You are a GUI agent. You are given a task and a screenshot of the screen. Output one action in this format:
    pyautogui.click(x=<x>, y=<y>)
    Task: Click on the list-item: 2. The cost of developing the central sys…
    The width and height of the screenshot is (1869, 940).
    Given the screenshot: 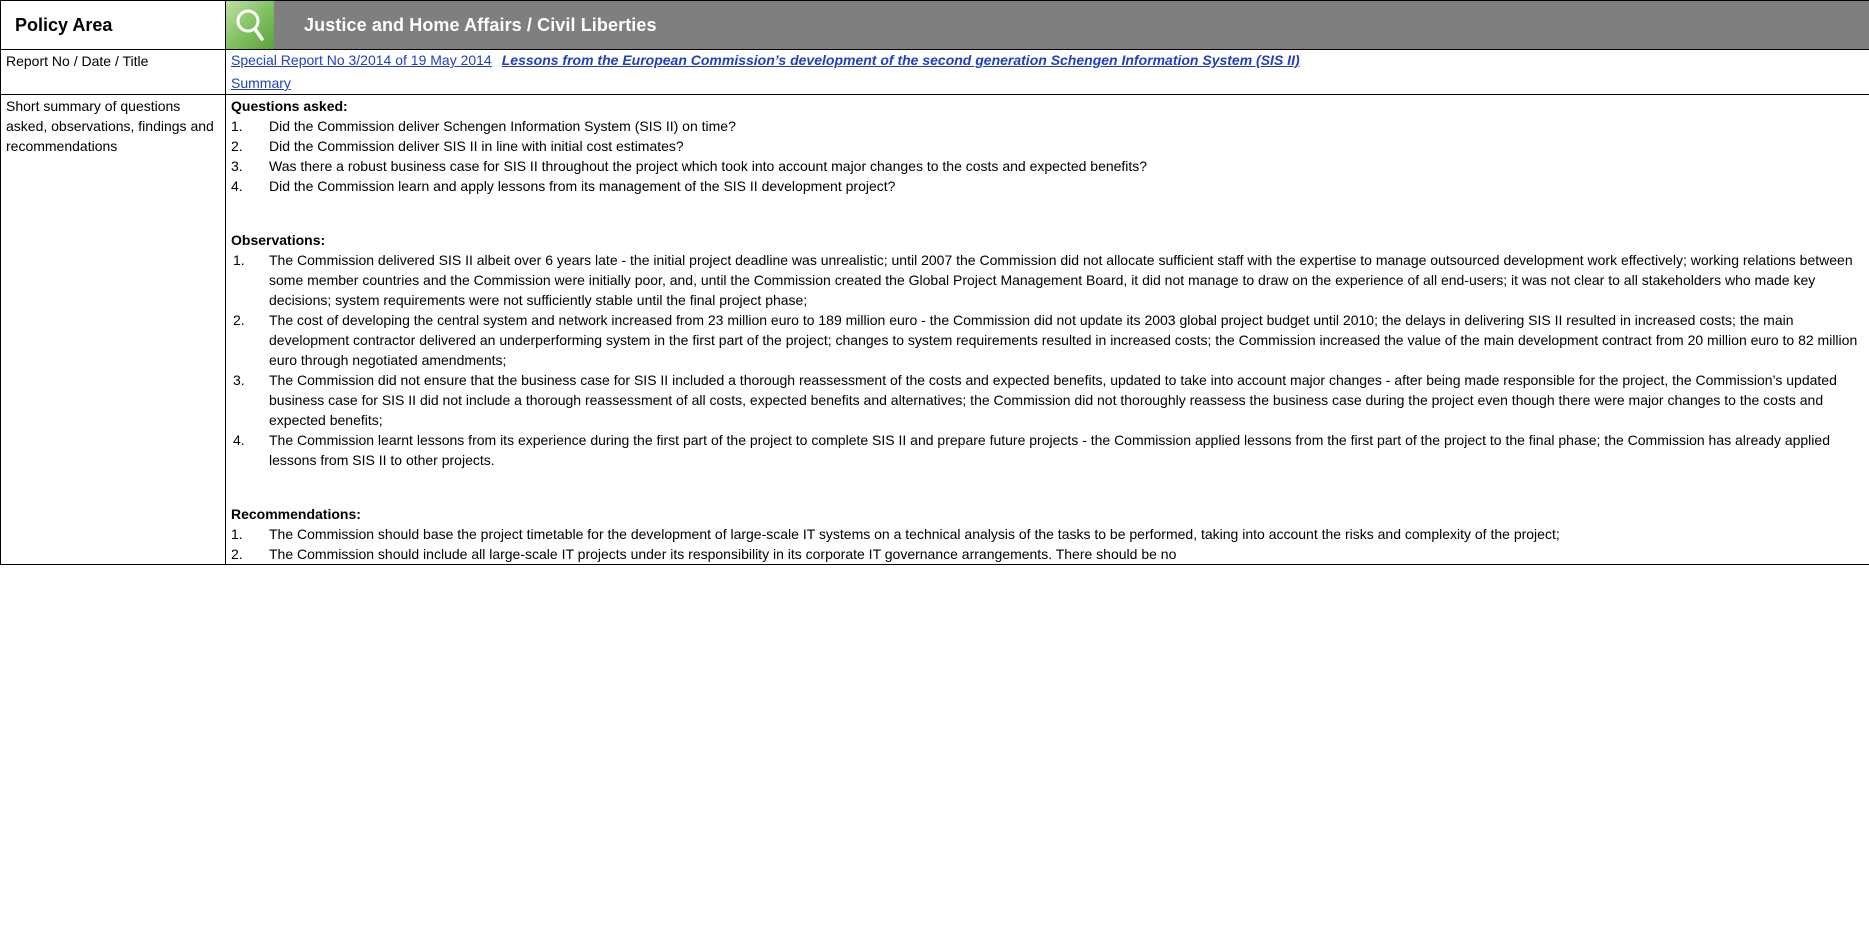 What is the action you would take?
    pyautogui.click(x=1045, y=340)
    